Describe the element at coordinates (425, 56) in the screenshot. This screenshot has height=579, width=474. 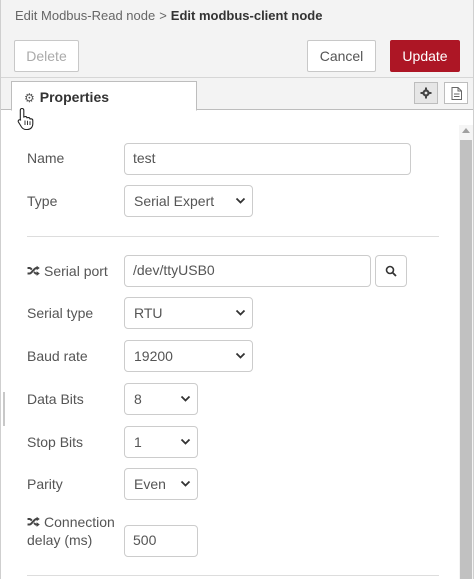
I see `update-button: Update` at that location.